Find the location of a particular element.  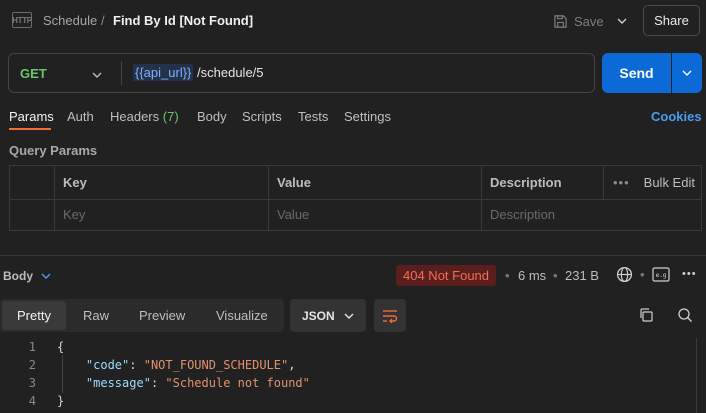

url-input: {{api_url}} /schedule/5 is located at coordinates (198, 72).